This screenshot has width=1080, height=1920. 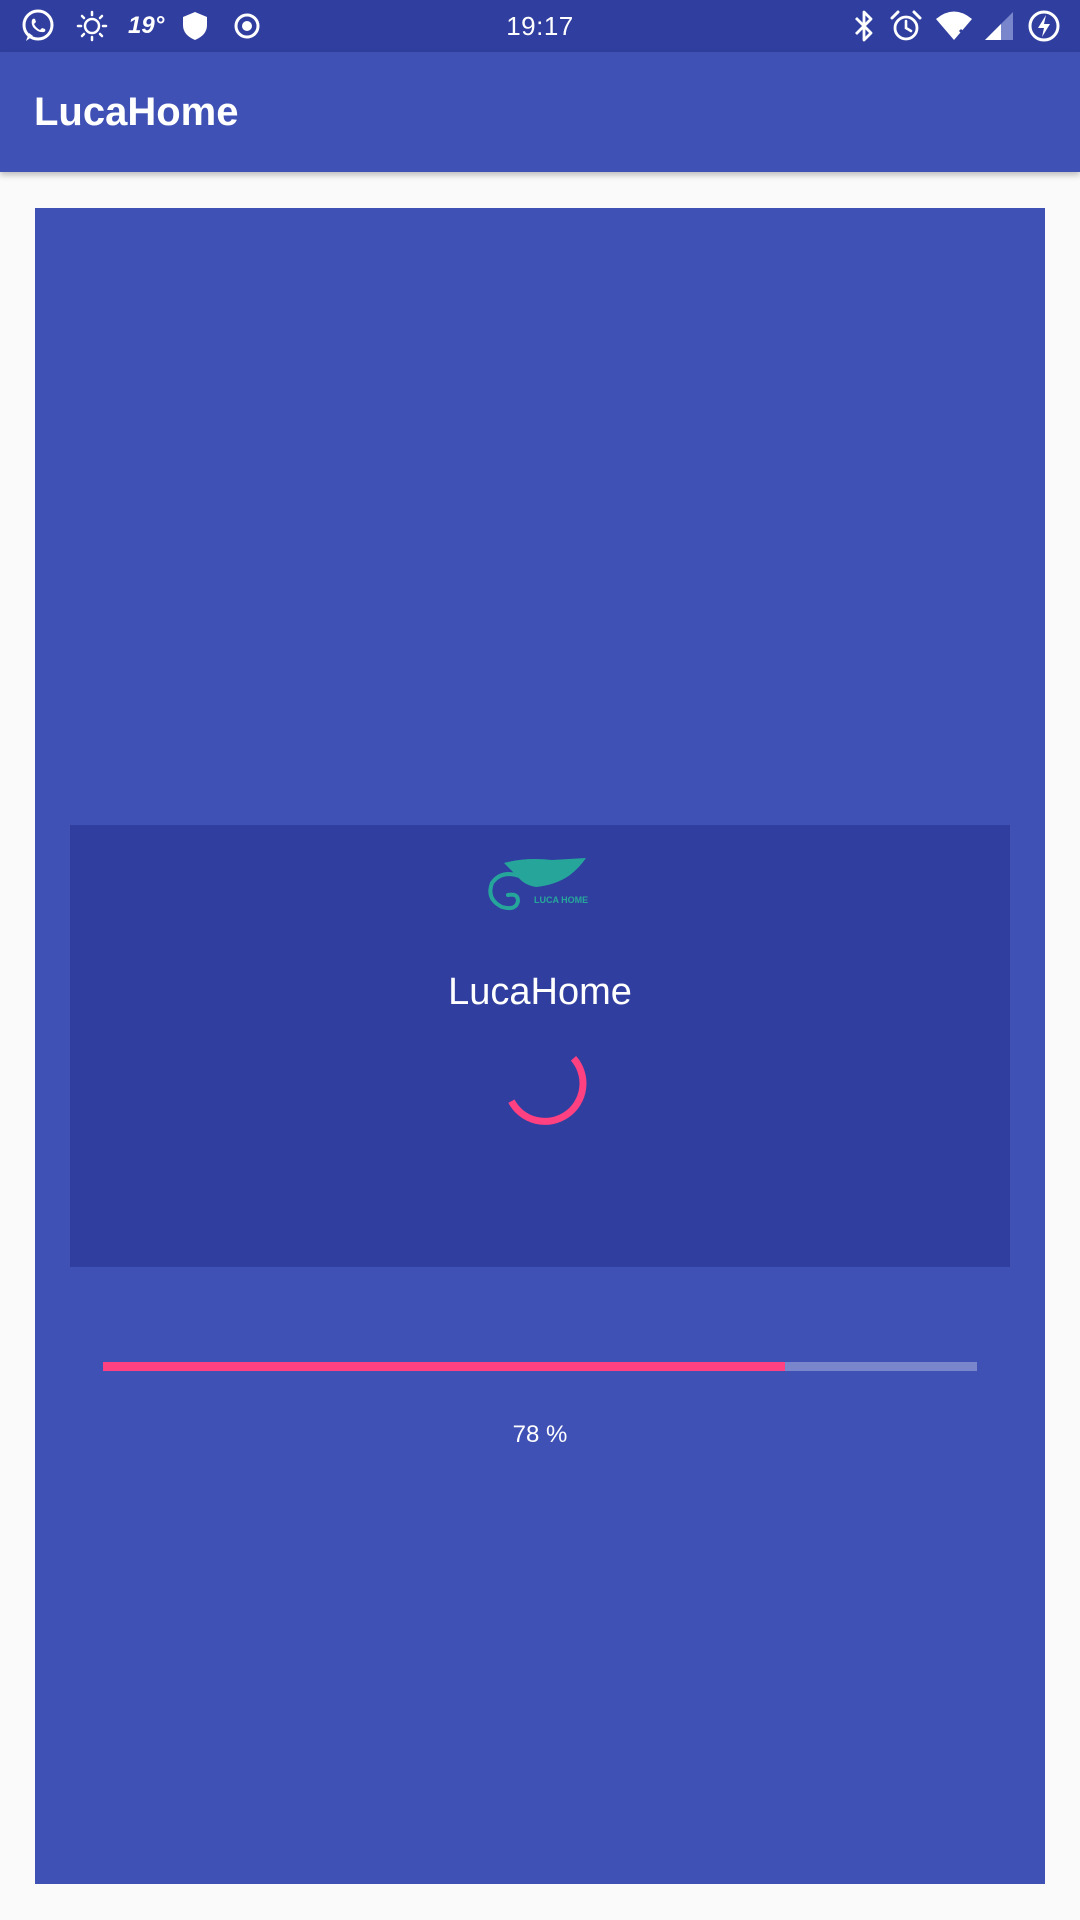 What do you see at coordinates (540, 112) in the screenshot?
I see `app-bar: LucaHome` at bounding box center [540, 112].